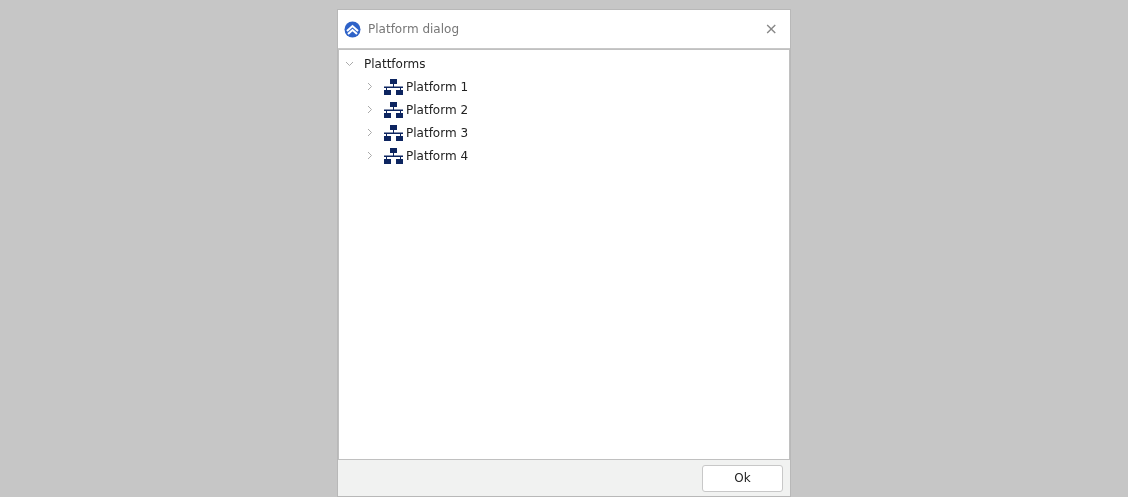 The image size is (1128, 497). Describe the element at coordinates (742, 478) in the screenshot. I see `ok-button: Ok` at that location.